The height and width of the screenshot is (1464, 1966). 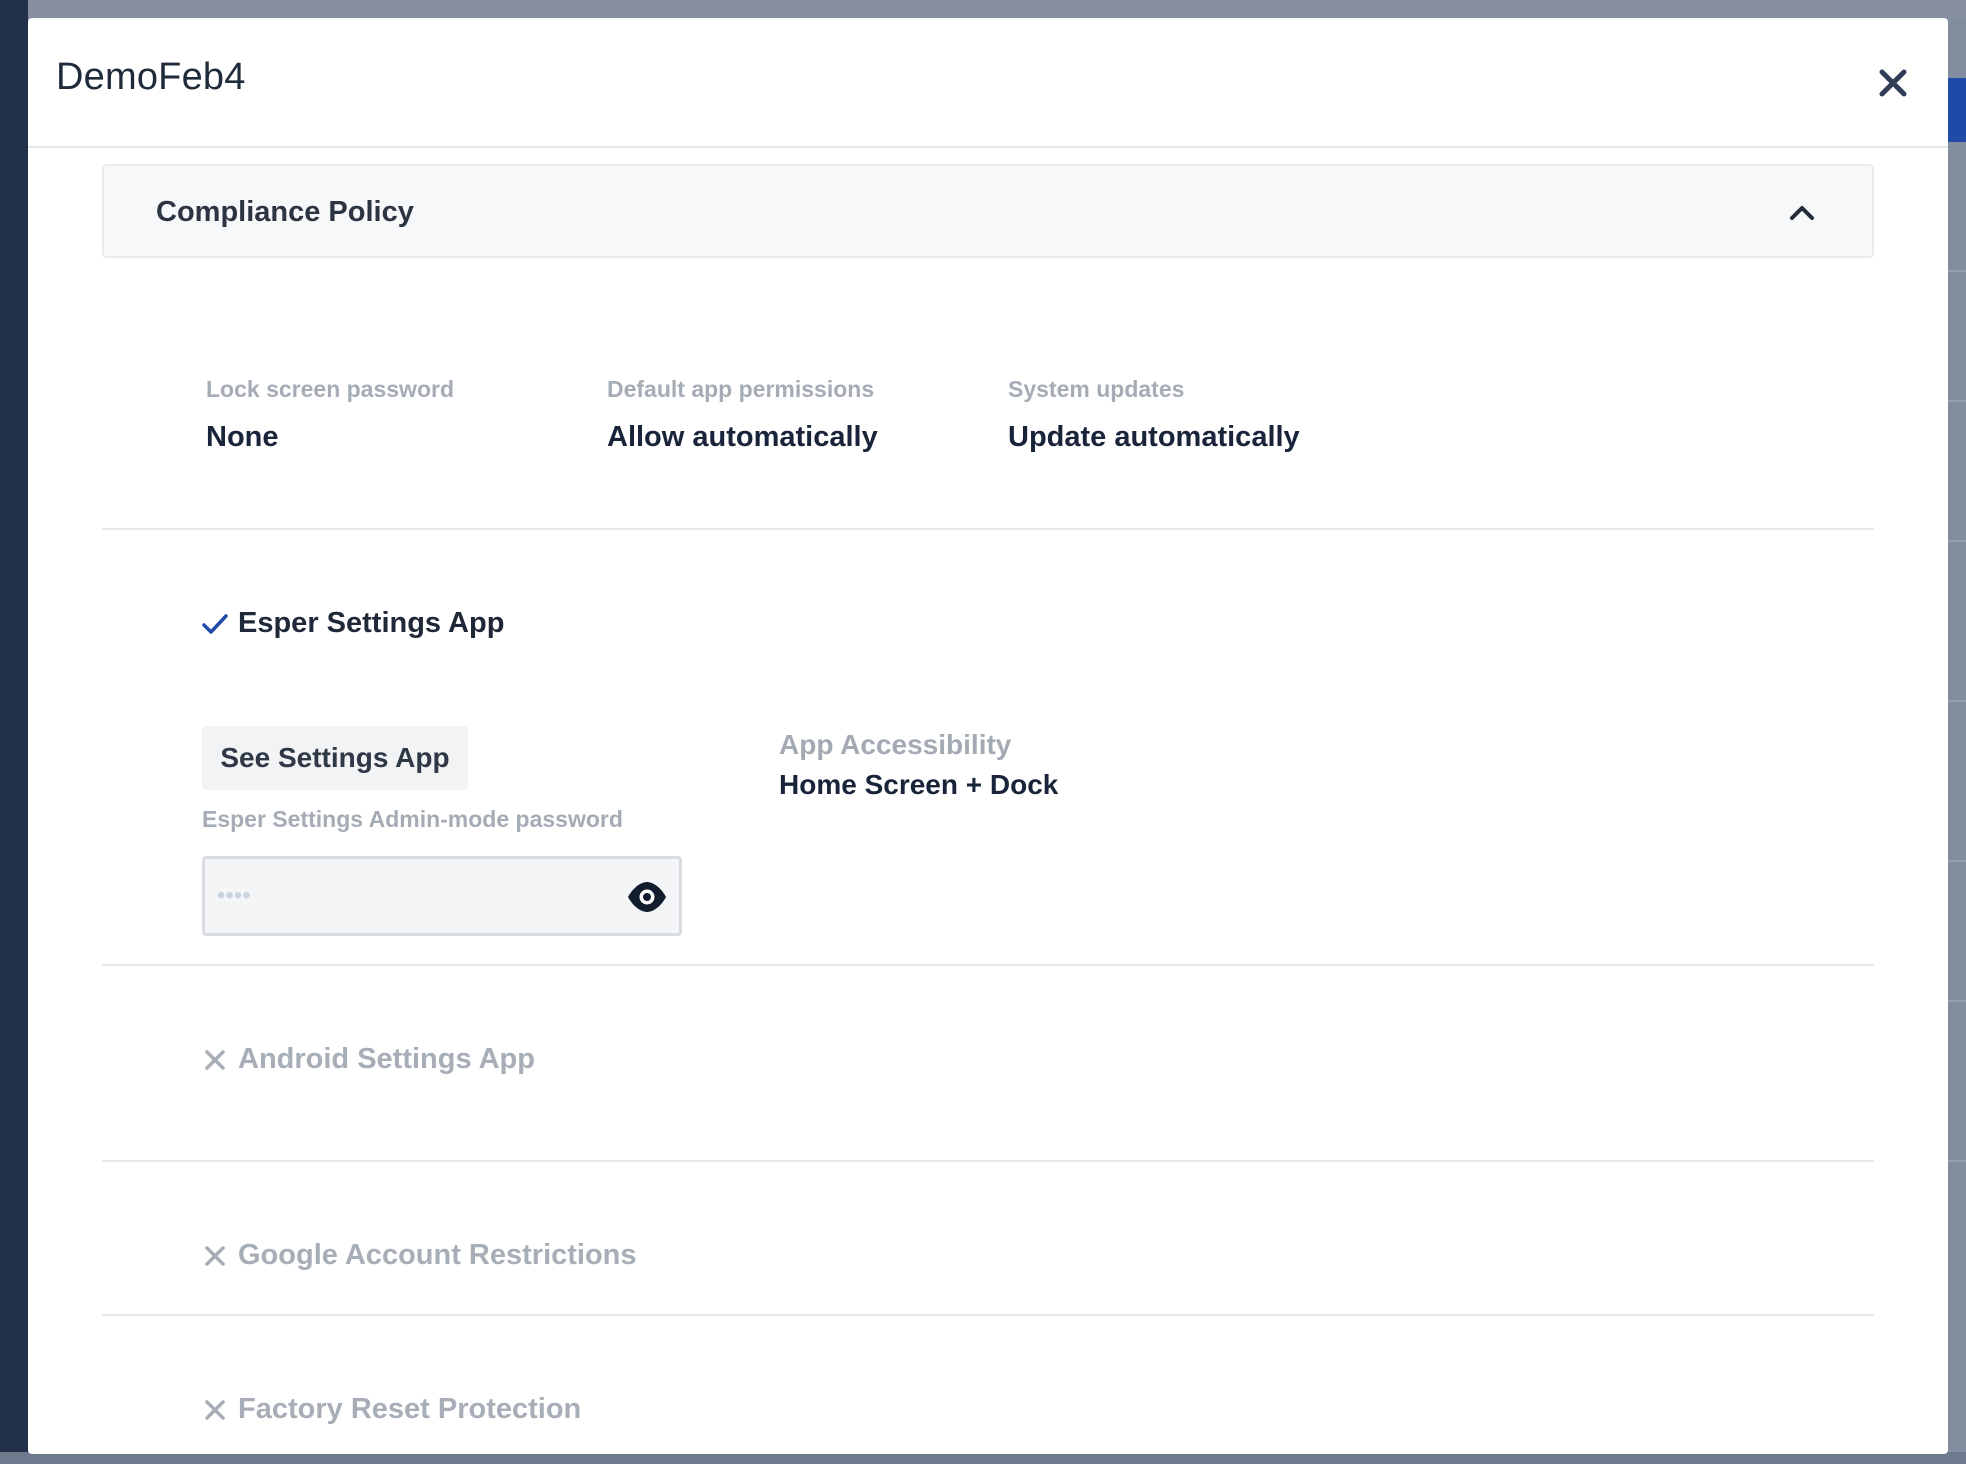 I want to click on android-settings-app-label: Android Settings App, so click(x=386, y=1059).